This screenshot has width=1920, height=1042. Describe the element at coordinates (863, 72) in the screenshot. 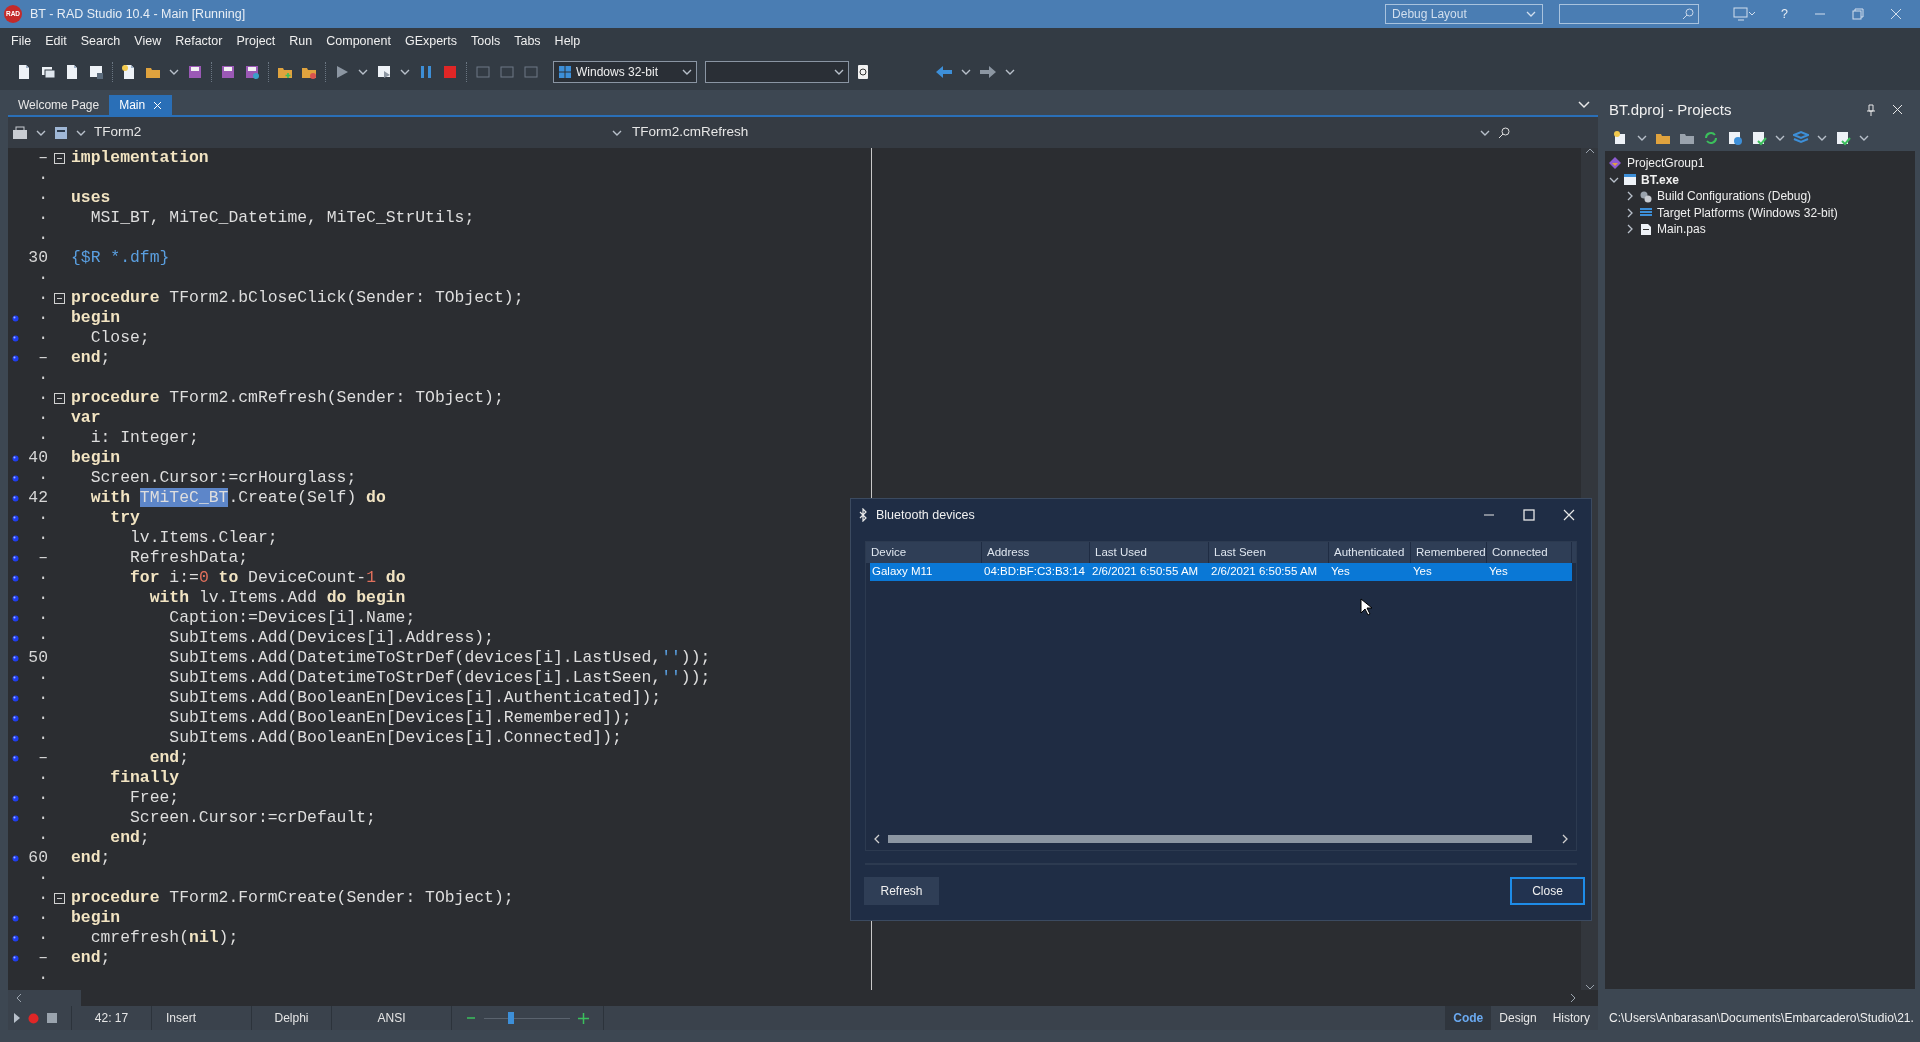

I see `device-icon` at that location.